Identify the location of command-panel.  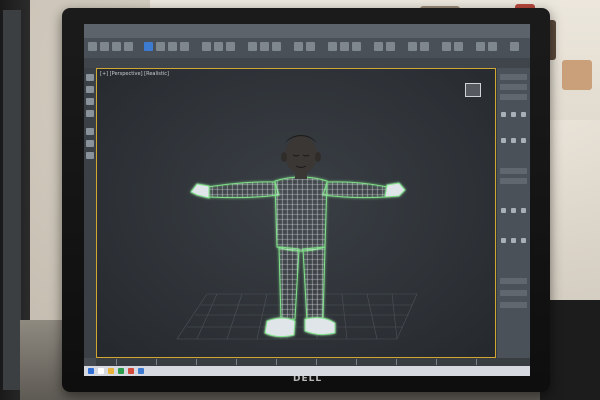
(513, 213).